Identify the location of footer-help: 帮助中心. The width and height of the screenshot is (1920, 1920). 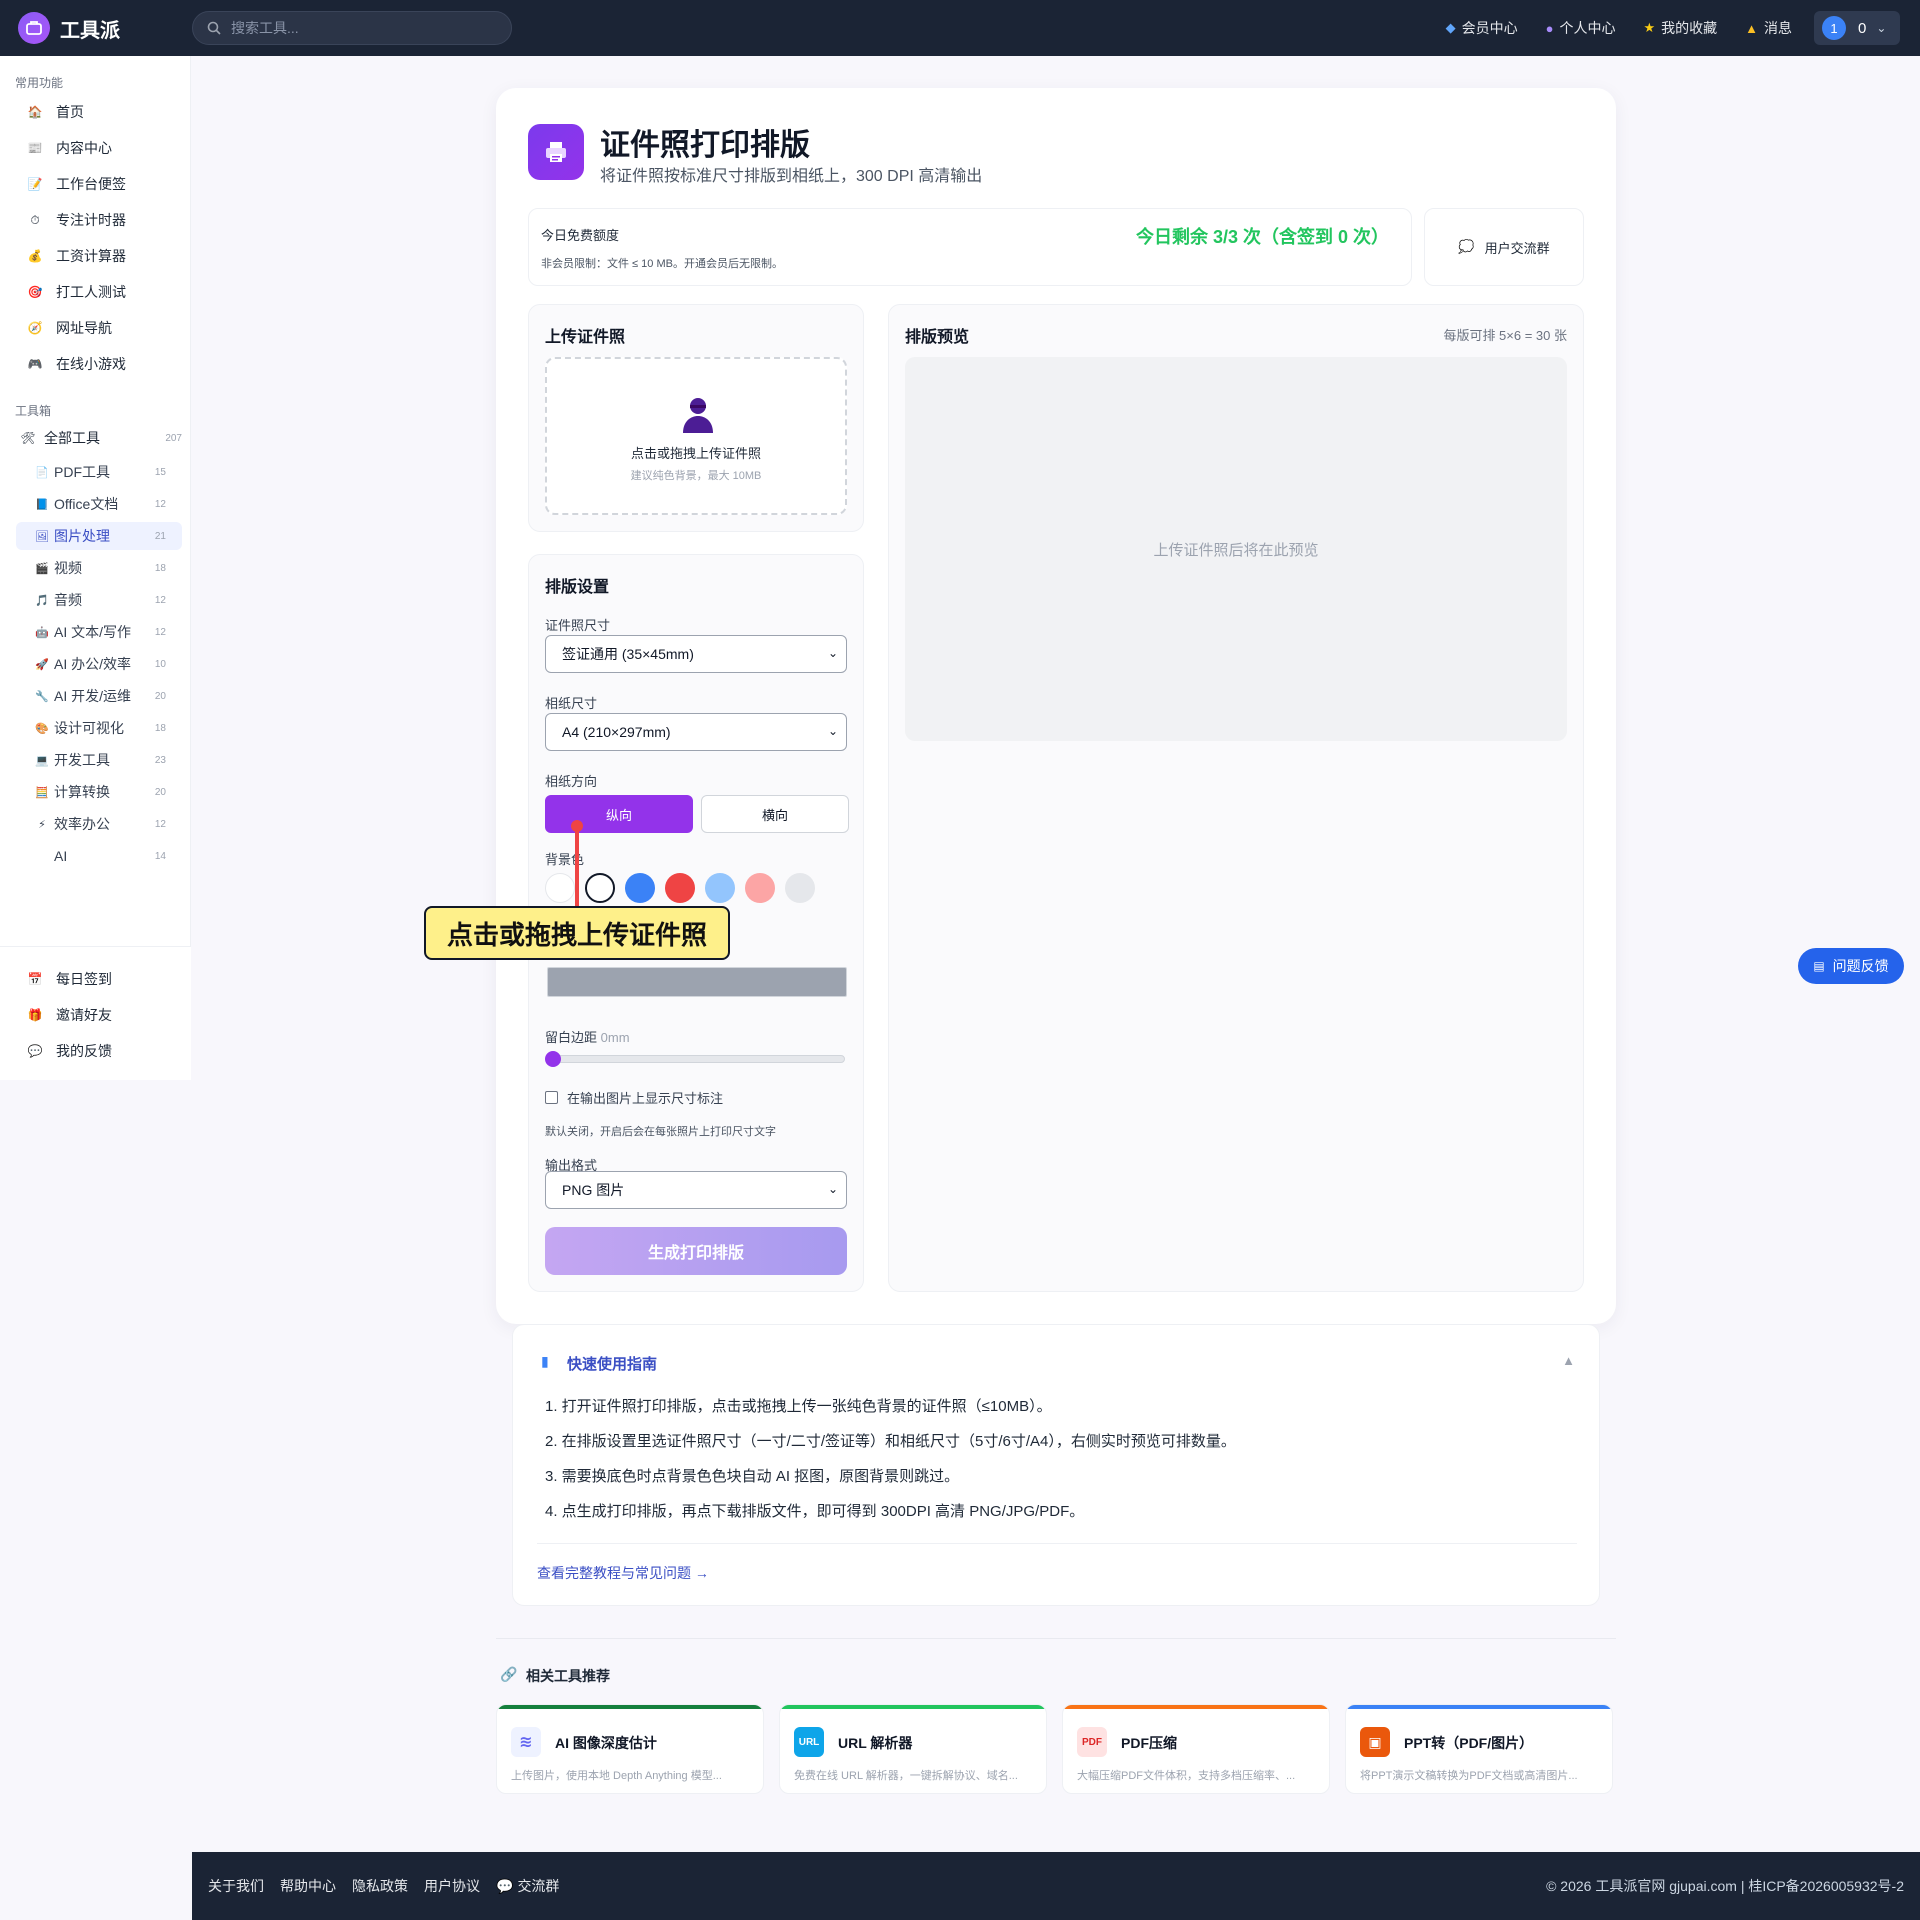
(308, 1886).